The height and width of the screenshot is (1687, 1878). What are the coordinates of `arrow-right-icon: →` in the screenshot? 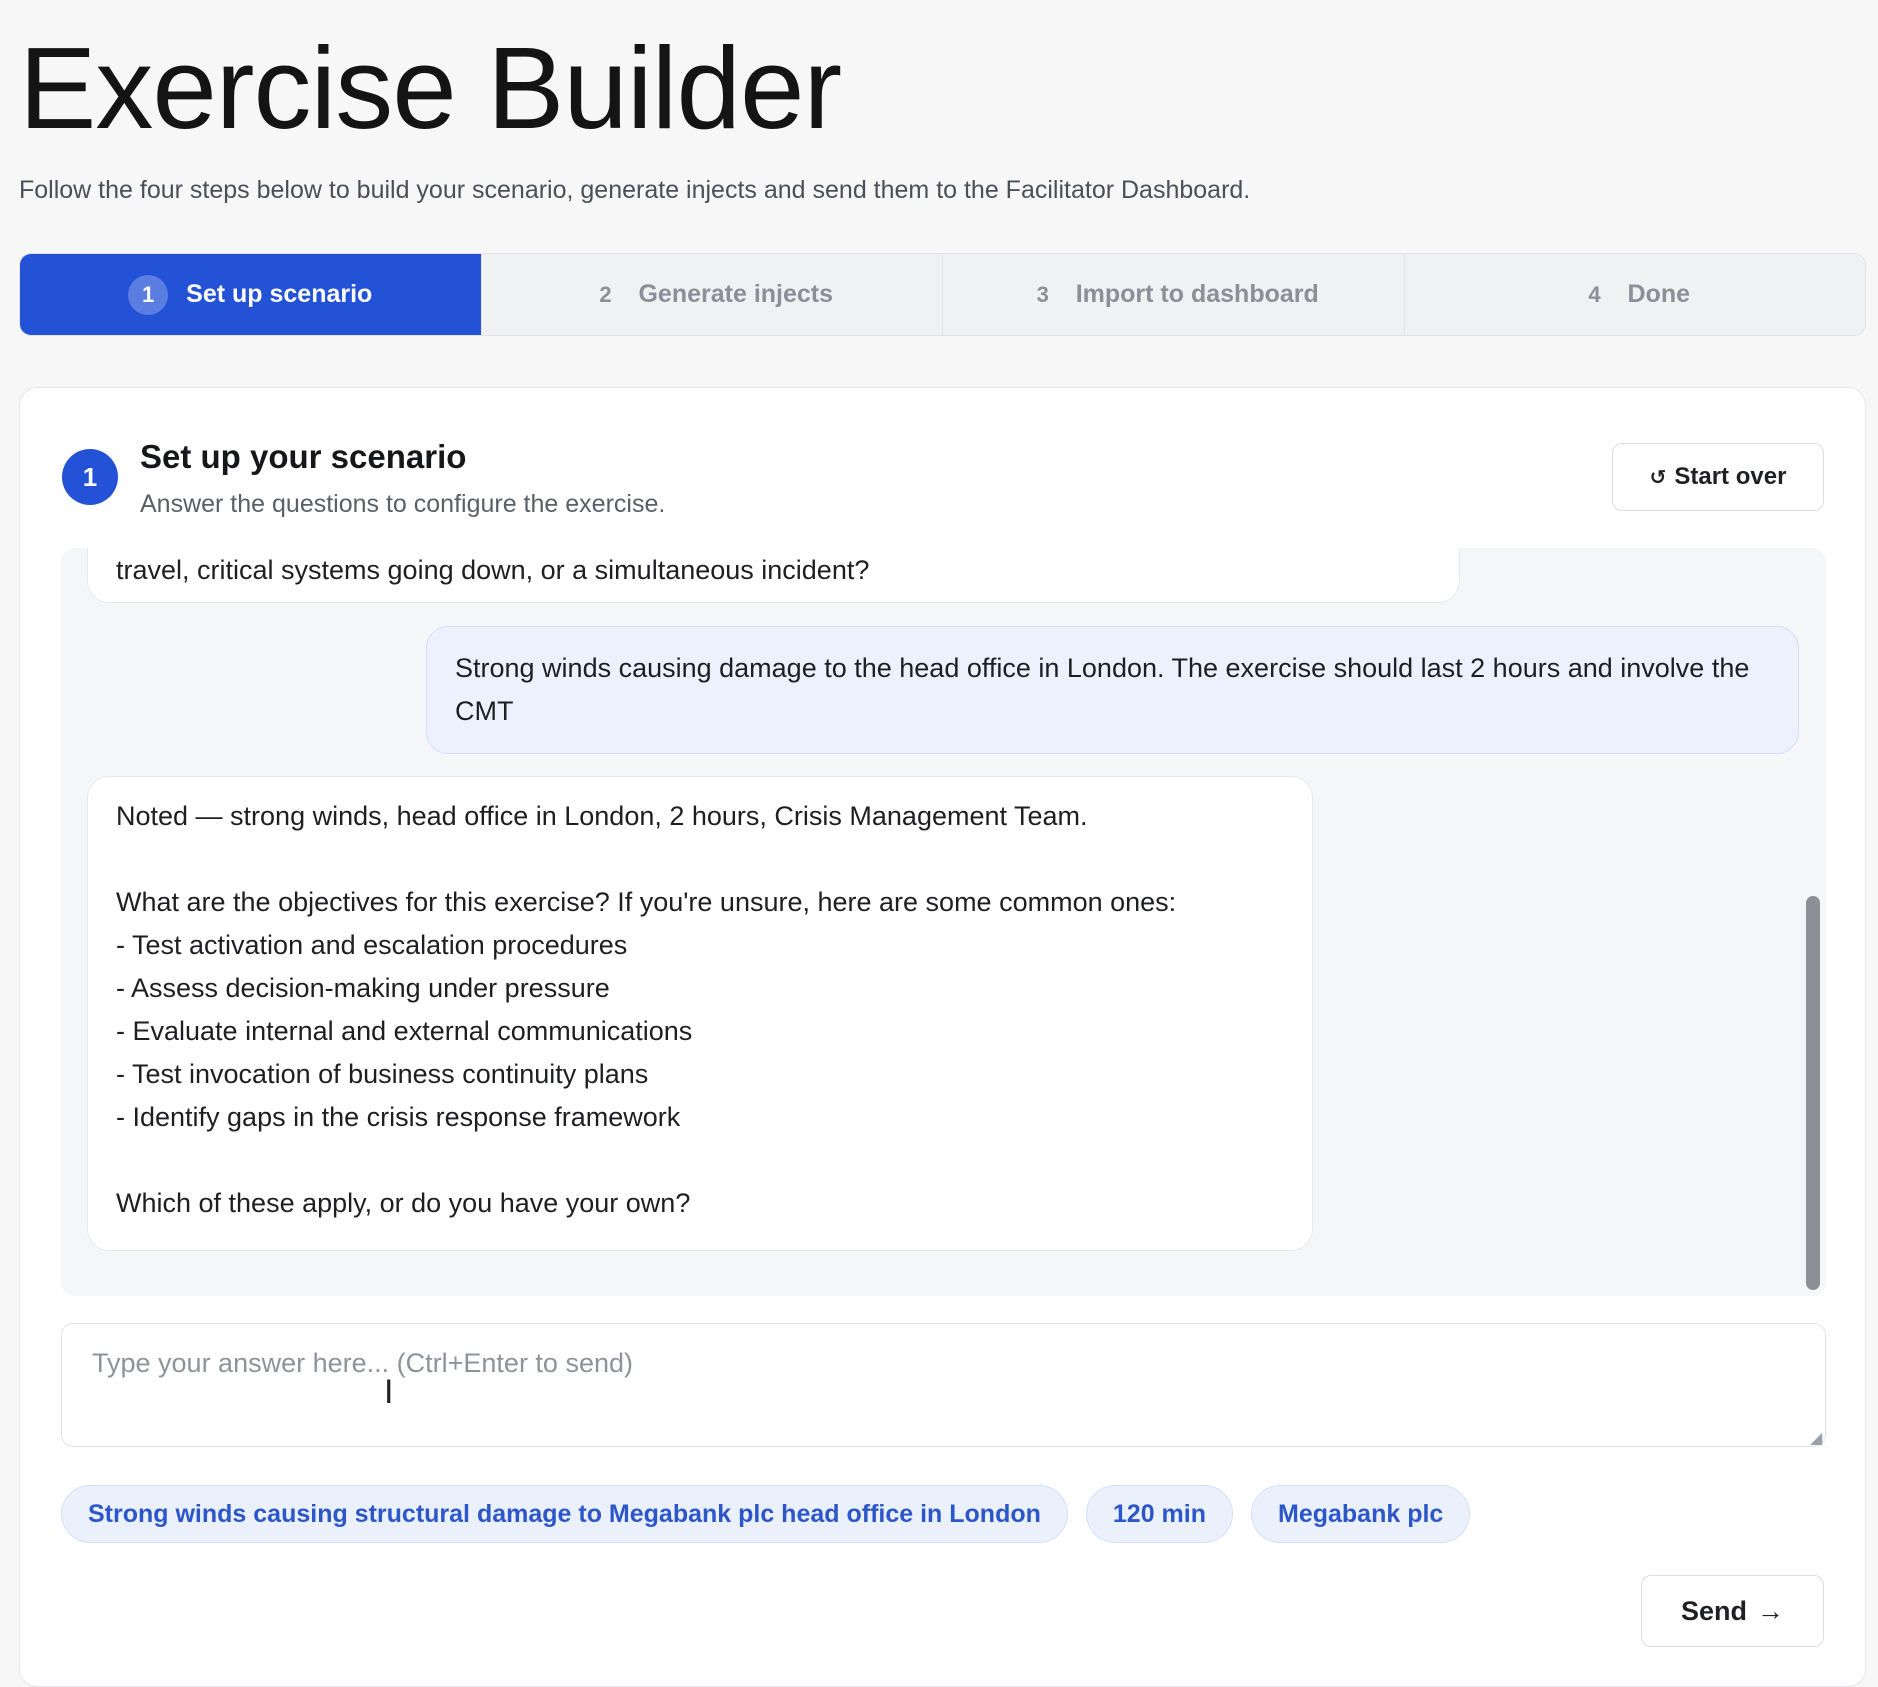 It's located at (1770, 1610).